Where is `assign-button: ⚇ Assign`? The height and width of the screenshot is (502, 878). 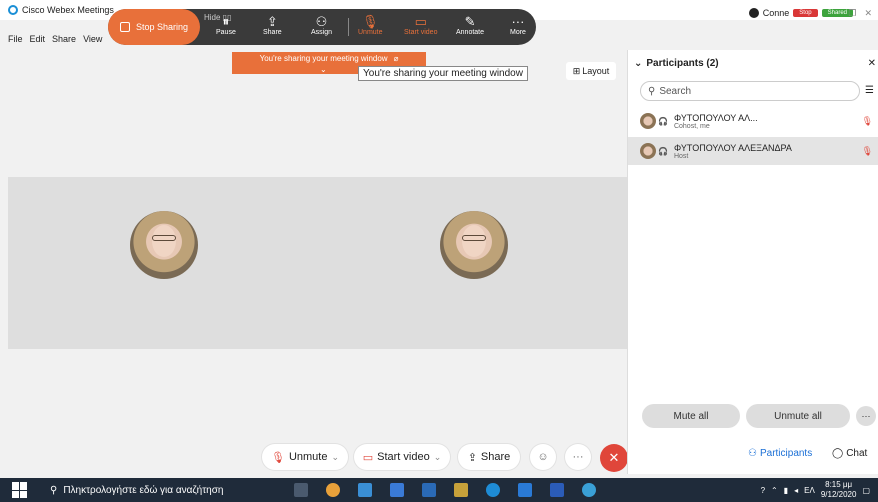
assign-button: ⚇ Assign is located at coordinates (322, 26).